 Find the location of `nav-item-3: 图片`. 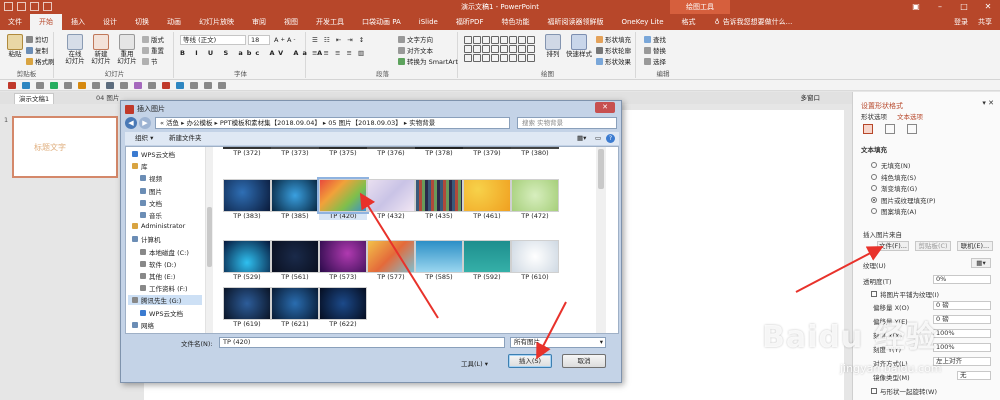

nav-item-3: 图片 is located at coordinates (151, 191).